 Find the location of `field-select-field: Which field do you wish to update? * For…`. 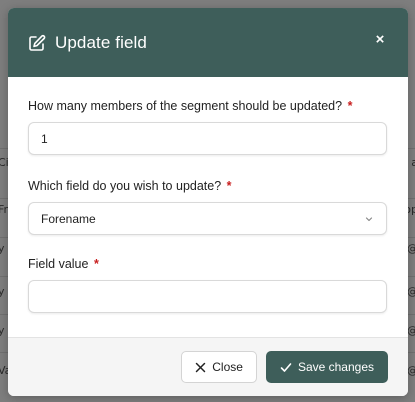

field-select-field: Which field do you wish to update? * For… is located at coordinates (208, 207).